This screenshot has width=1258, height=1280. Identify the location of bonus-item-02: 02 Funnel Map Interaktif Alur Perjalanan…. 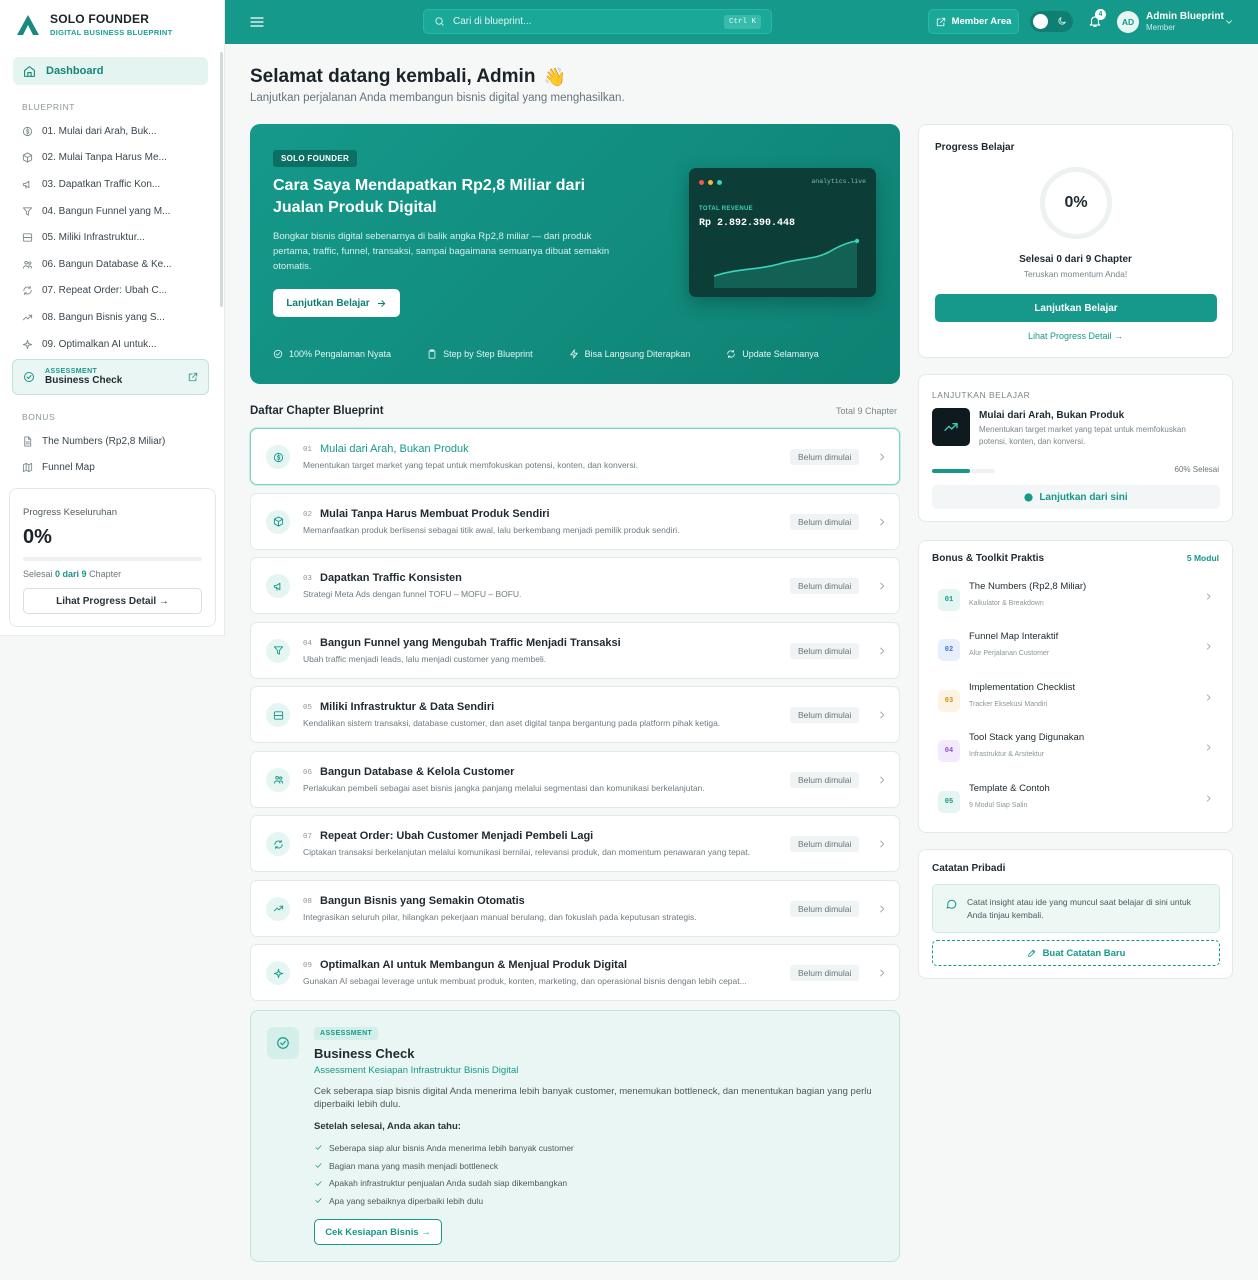
(1076, 653).